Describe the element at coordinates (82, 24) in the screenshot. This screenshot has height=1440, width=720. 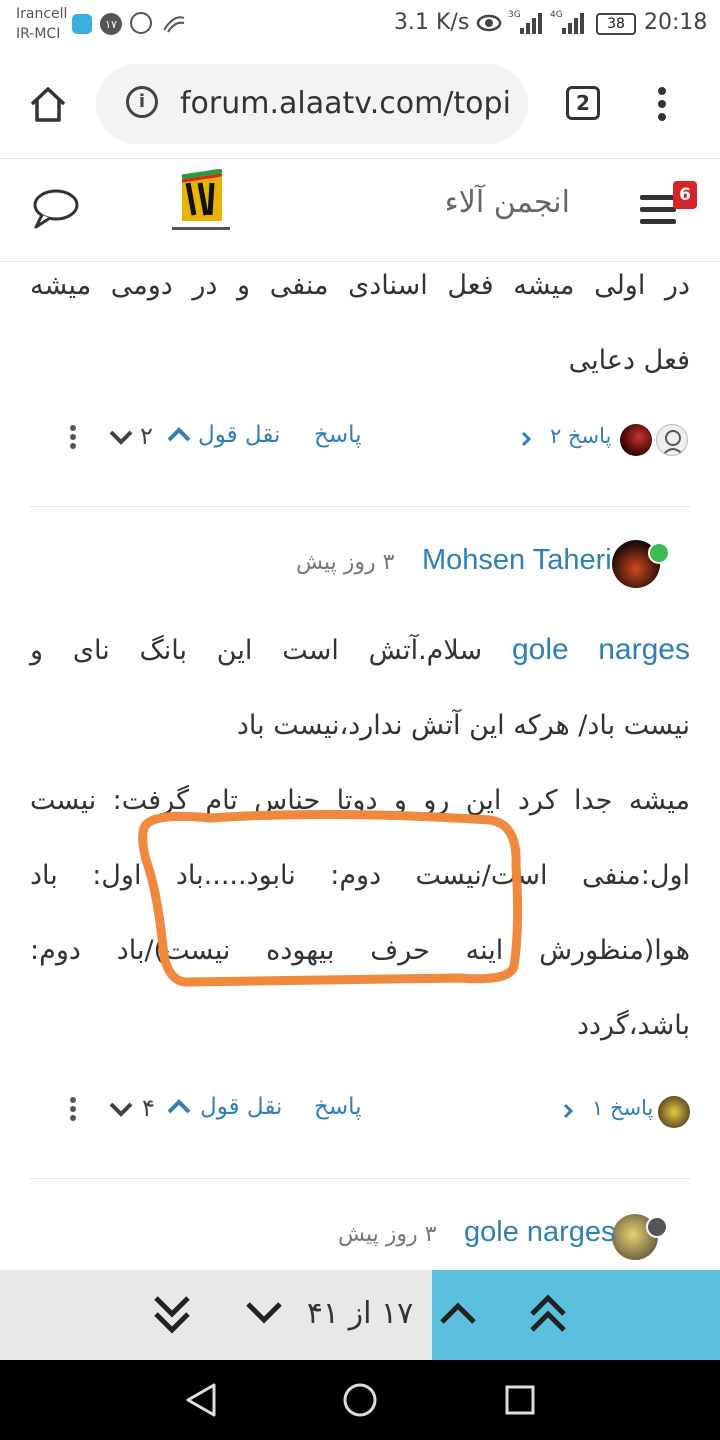
I see `shield-app-icon` at that location.